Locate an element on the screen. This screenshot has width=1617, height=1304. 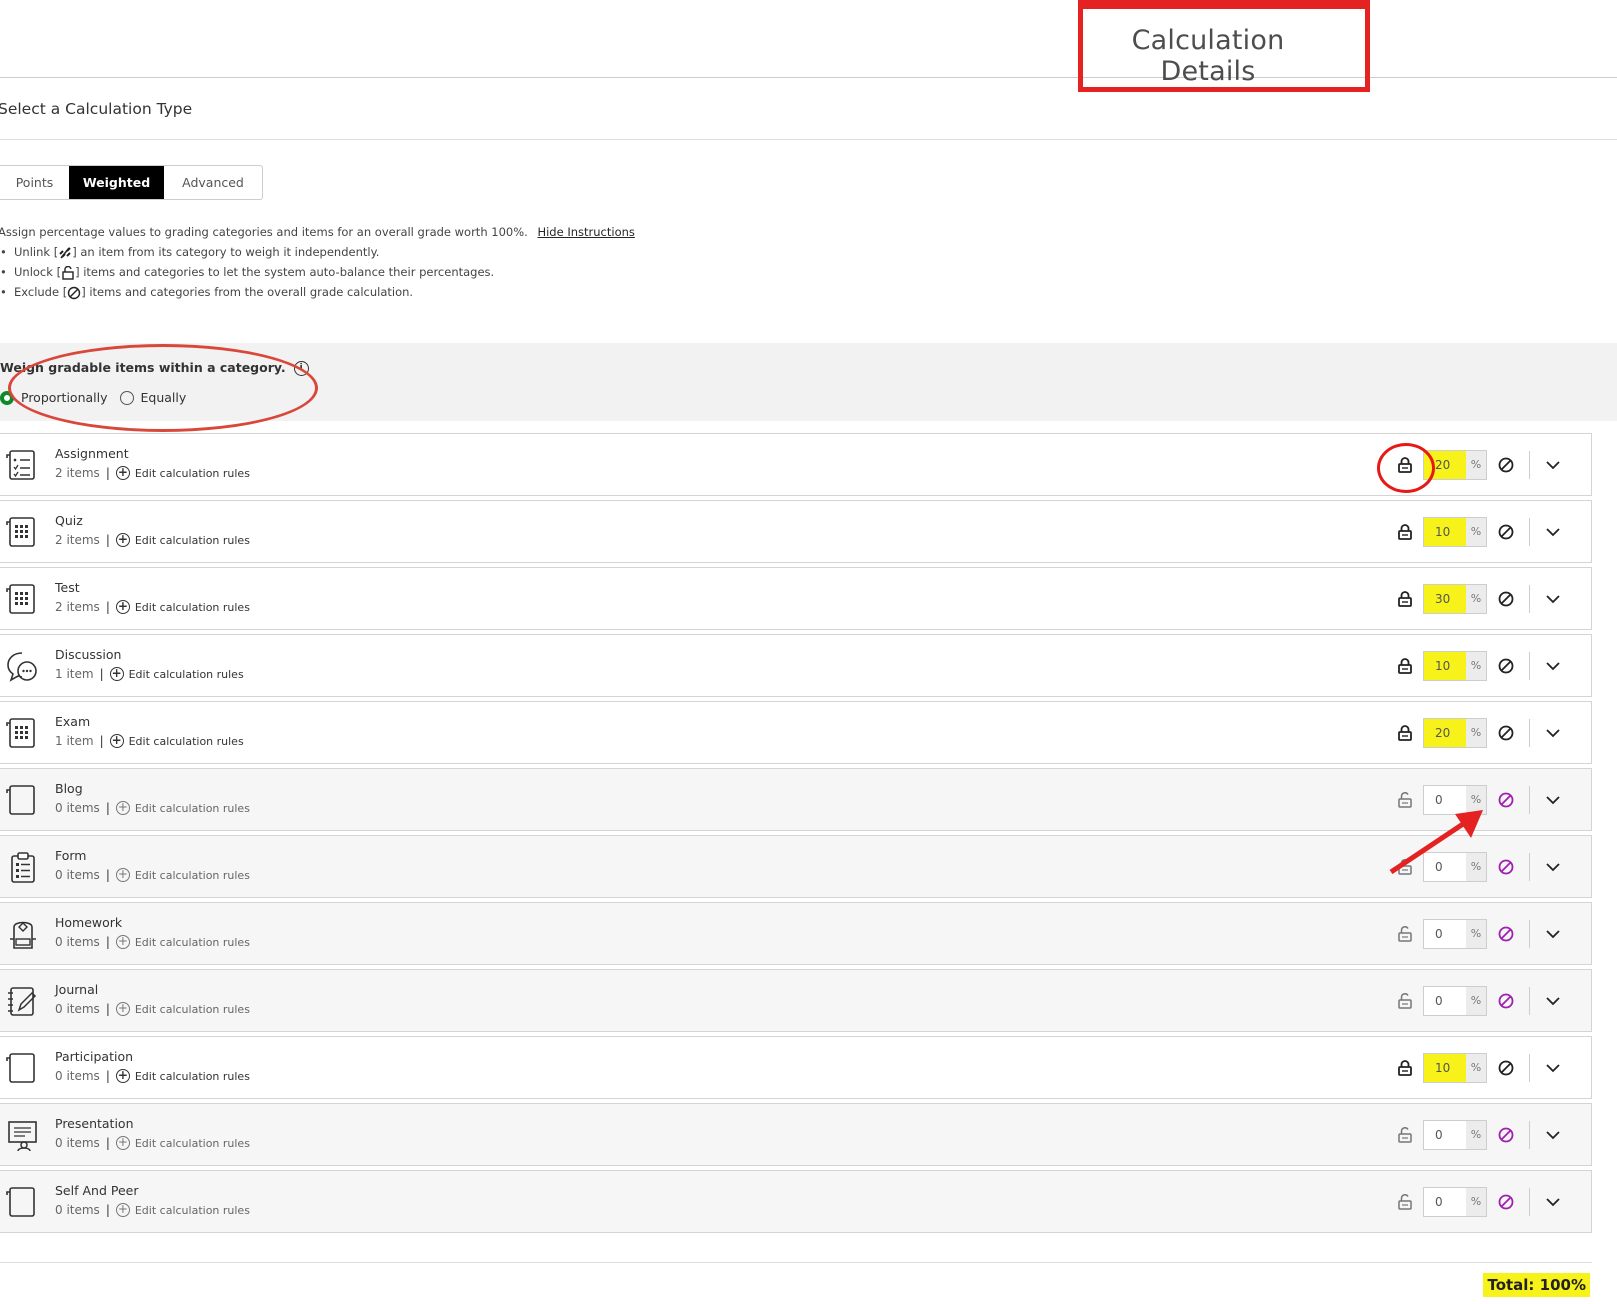
calc-type-weighted-button: Weighted is located at coordinates (116, 182).